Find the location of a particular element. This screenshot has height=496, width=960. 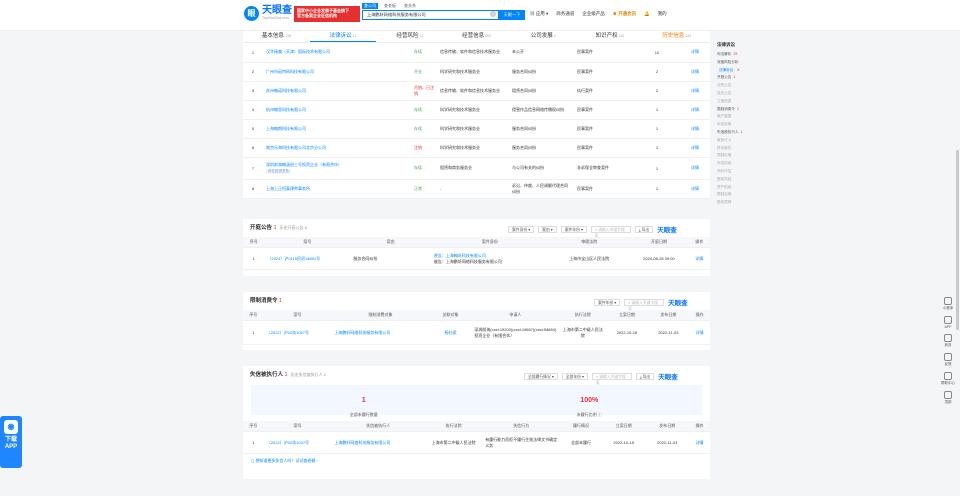

right-bar-item: 小程序 is located at coordinates (948, 304).